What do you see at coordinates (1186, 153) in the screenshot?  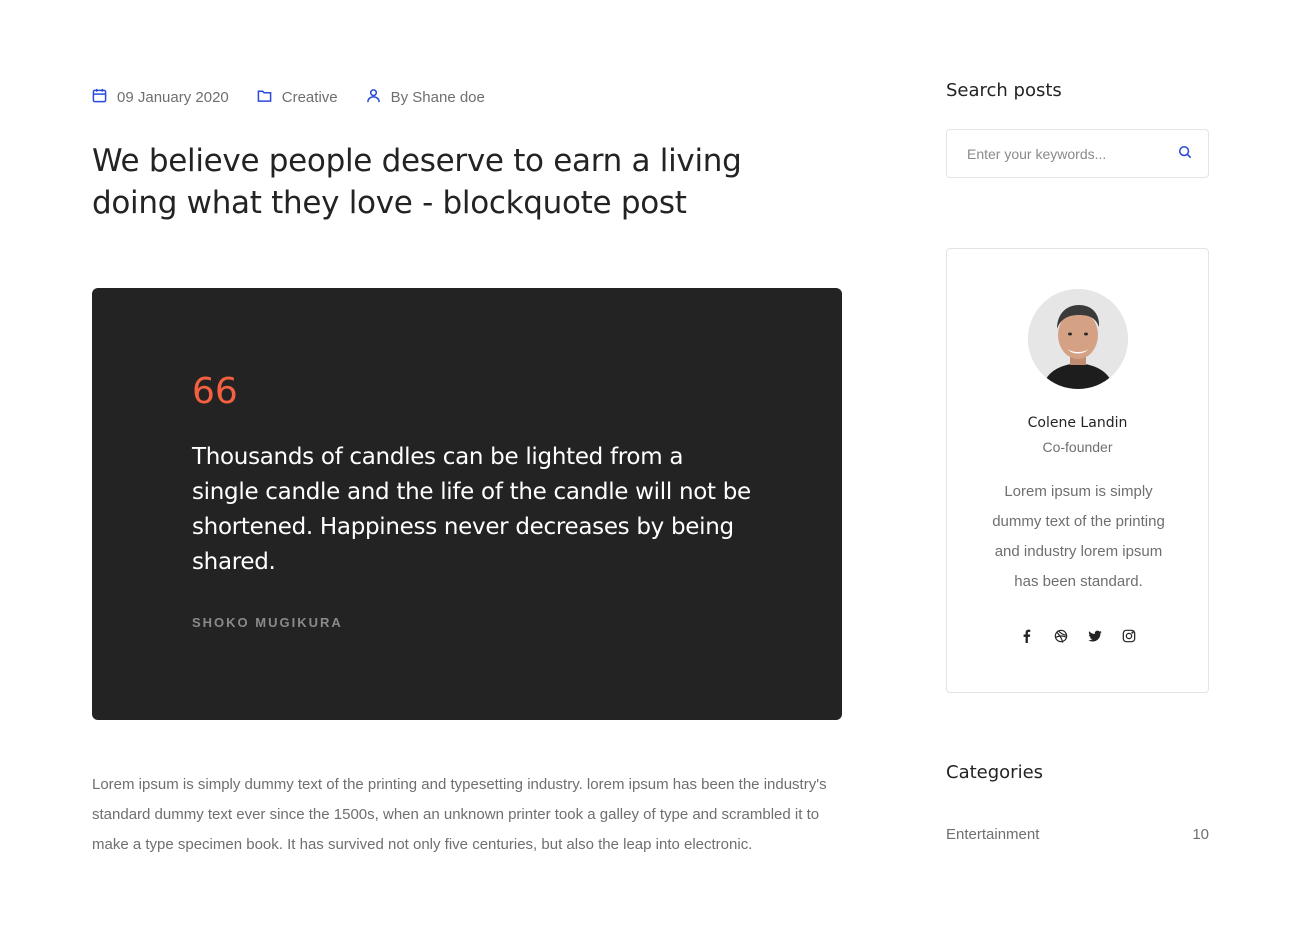 I see `search-icon` at bounding box center [1186, 153].